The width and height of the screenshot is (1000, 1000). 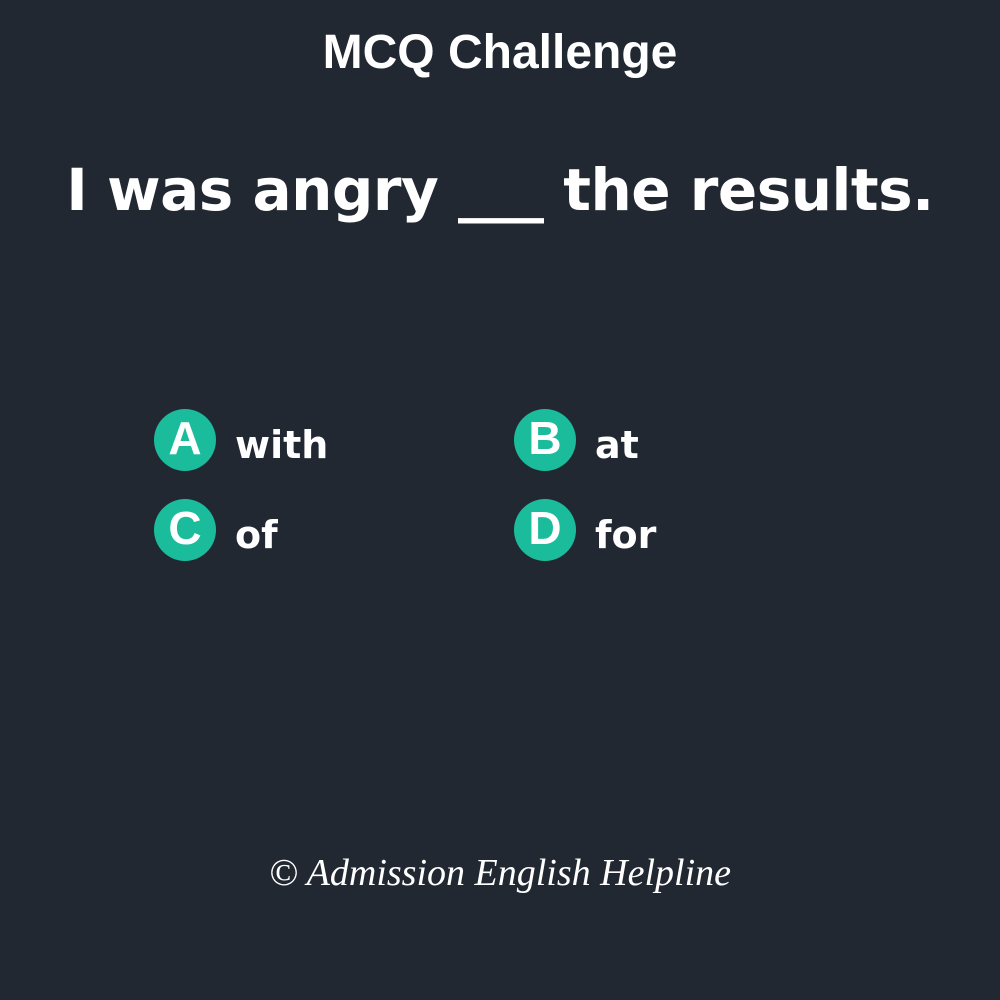 What do you see at coordinates (545, 530) in the screenshot?
I see `option-d-badge: D` at bounding box center [545, 530].